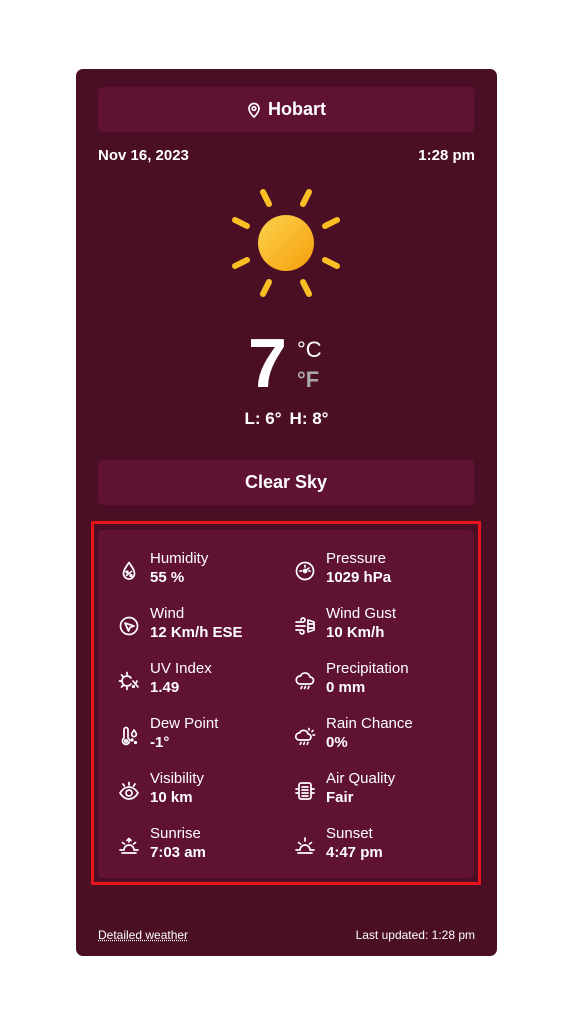  I want to click on detail-label: Wind Gust, so click(361, 613).